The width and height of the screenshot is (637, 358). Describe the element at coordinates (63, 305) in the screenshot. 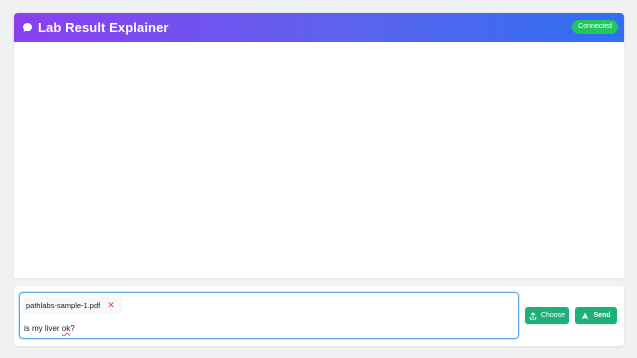

I see `attachment-filename: pathlabs-sample-1.pdf` at that location.